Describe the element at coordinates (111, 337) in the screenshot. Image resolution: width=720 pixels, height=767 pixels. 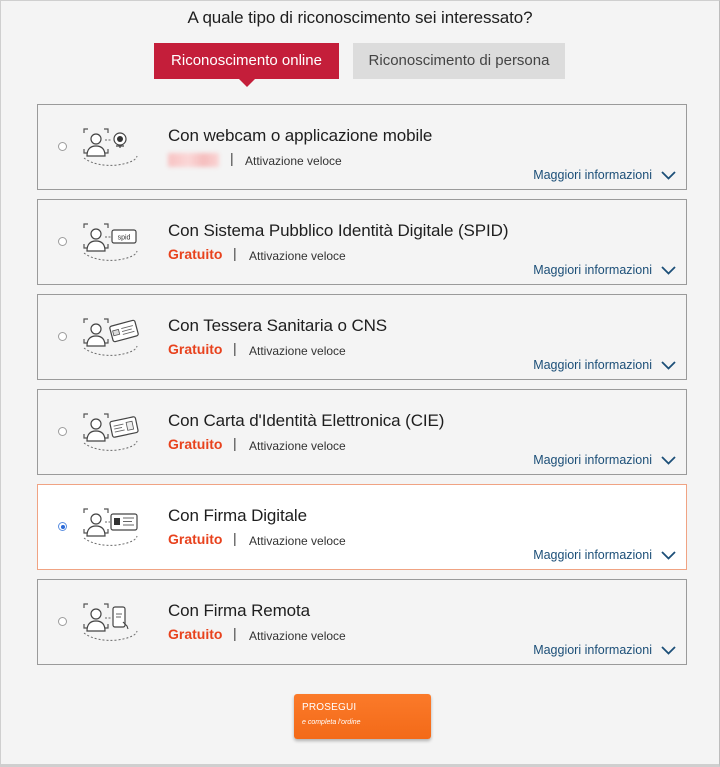
I see `health-card-icon` at that location.